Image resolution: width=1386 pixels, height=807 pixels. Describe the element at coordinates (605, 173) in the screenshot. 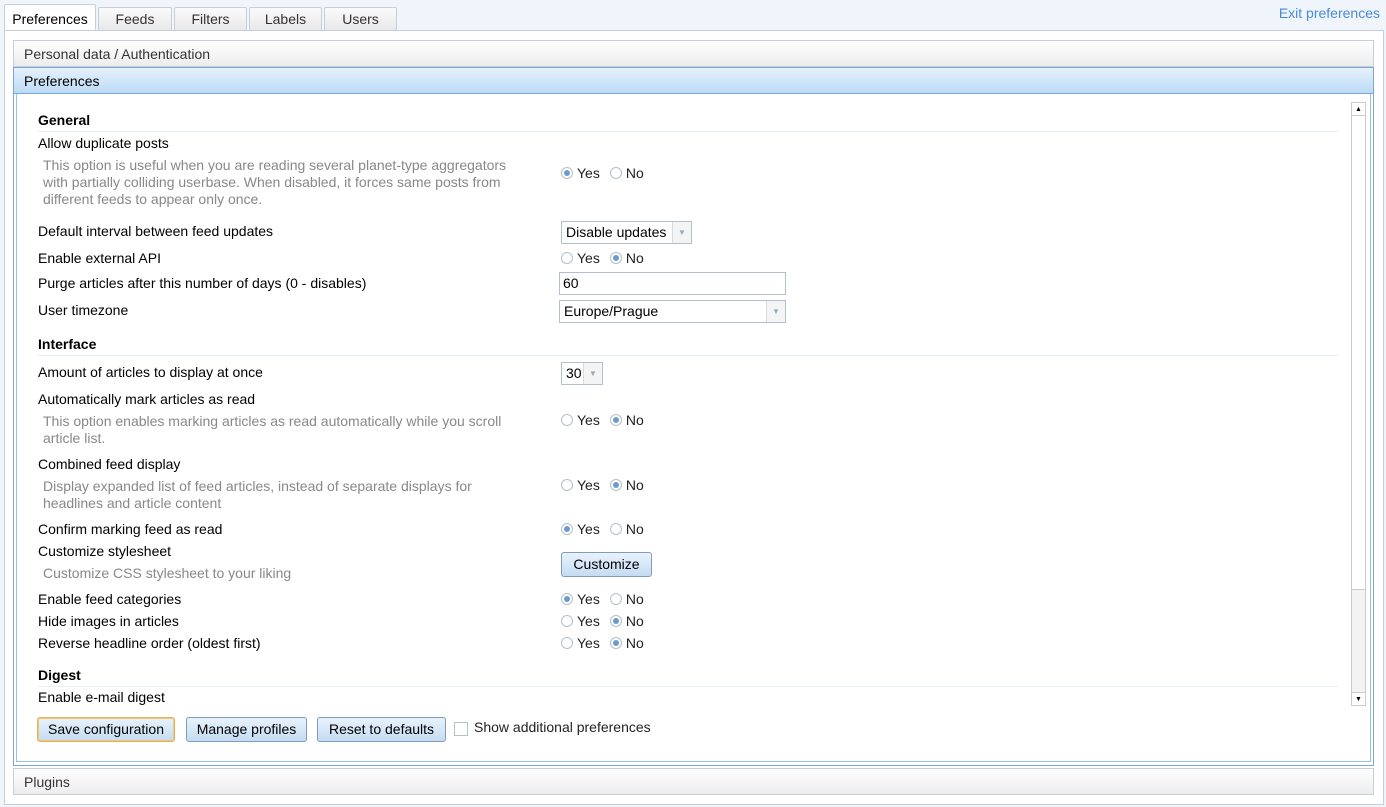

I see `allow-duplicate-radio: Yes No` at that location.